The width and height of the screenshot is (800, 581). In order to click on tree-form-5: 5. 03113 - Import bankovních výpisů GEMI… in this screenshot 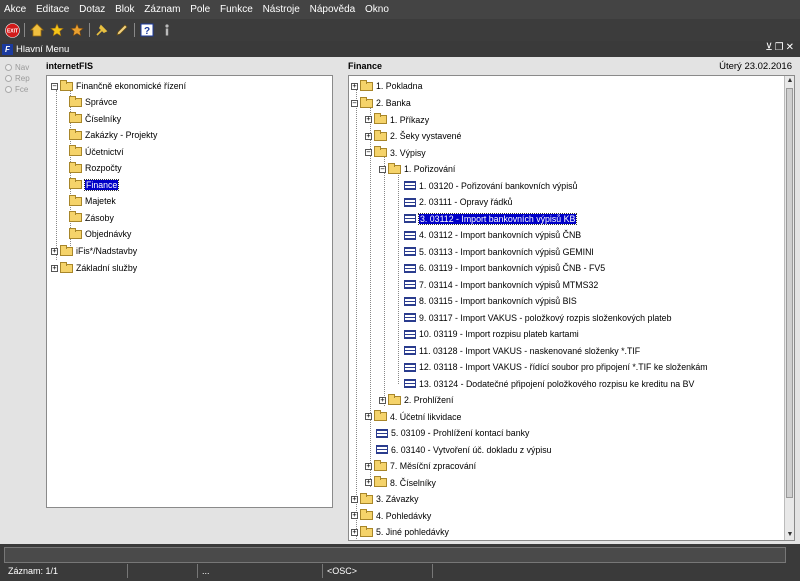, I will do `click(499, 252)`.